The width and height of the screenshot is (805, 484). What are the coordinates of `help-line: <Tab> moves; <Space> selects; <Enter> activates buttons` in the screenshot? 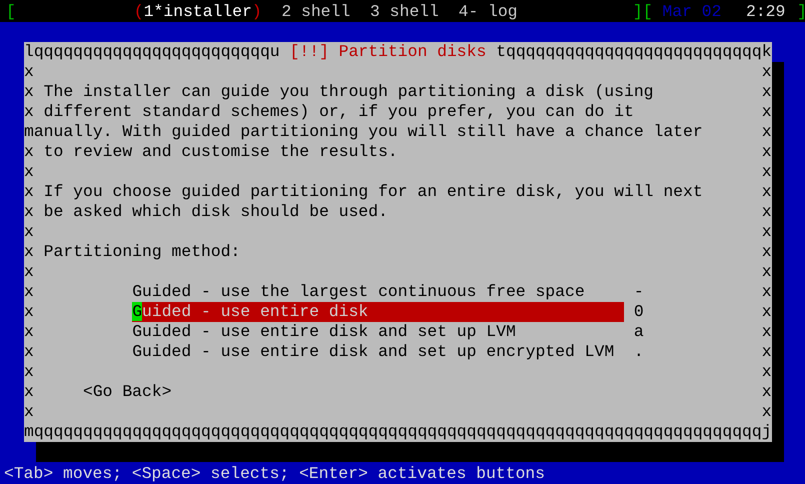 It's located at (274, 474).